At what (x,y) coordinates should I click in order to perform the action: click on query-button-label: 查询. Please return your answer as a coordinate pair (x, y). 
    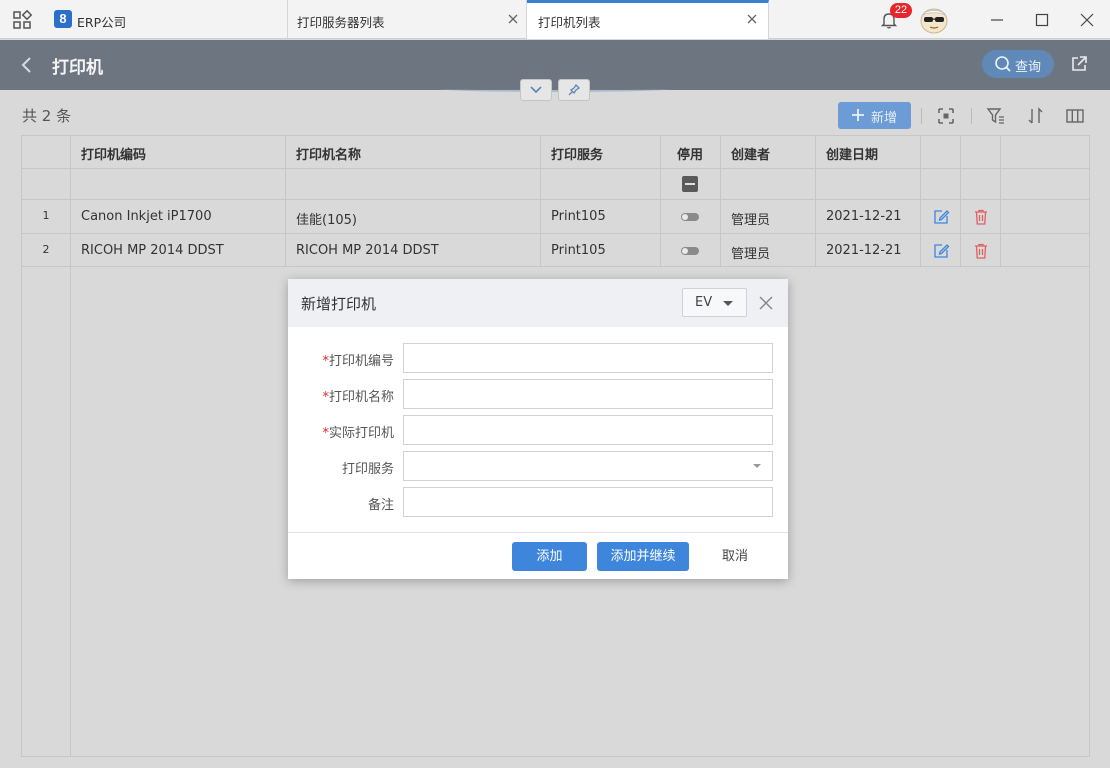
    Looking at the image, I should click on (1028, 67).